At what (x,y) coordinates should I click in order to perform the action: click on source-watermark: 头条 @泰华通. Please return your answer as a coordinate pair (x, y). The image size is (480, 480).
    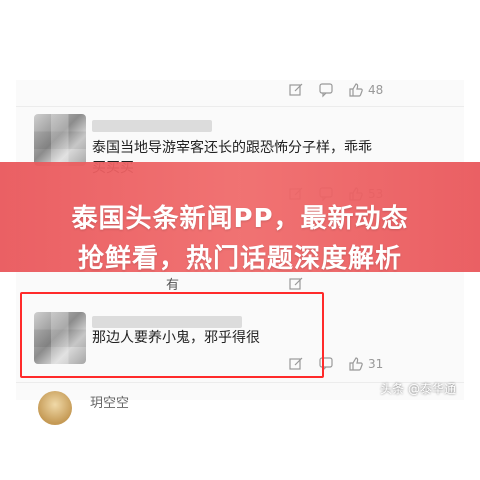
    Looking at the image, I should click on (418, 388).